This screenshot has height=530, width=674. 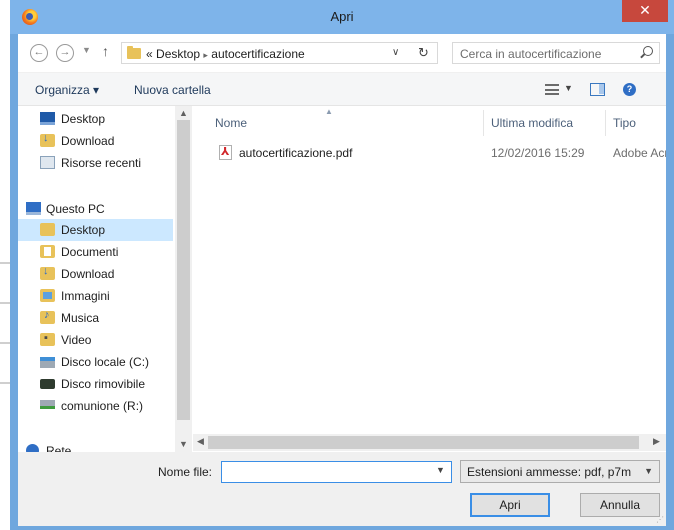 What do you see at coordinates (85, 296) in the screenshot?
I see `nav-item-label: Immagini` at bounding box center [85, 296].